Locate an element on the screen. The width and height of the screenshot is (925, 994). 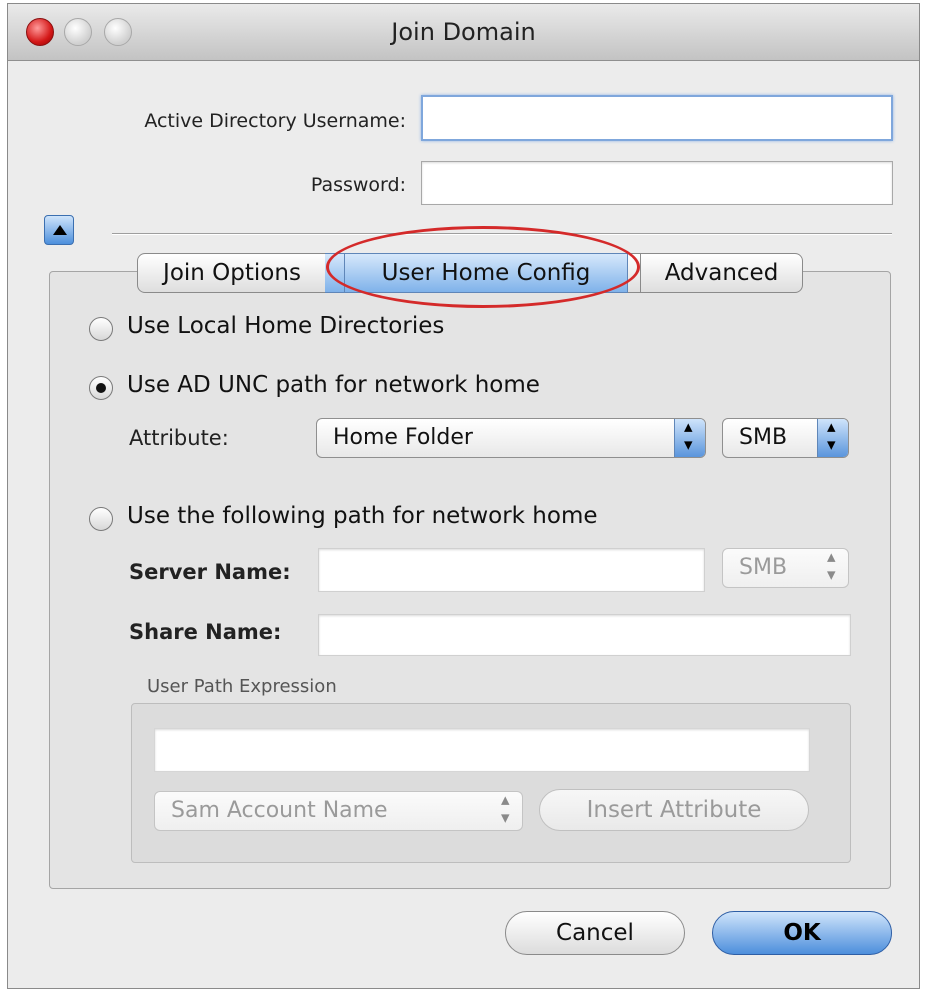
user-path-group-label: User Path Expression is located at coordinates (242, 686).